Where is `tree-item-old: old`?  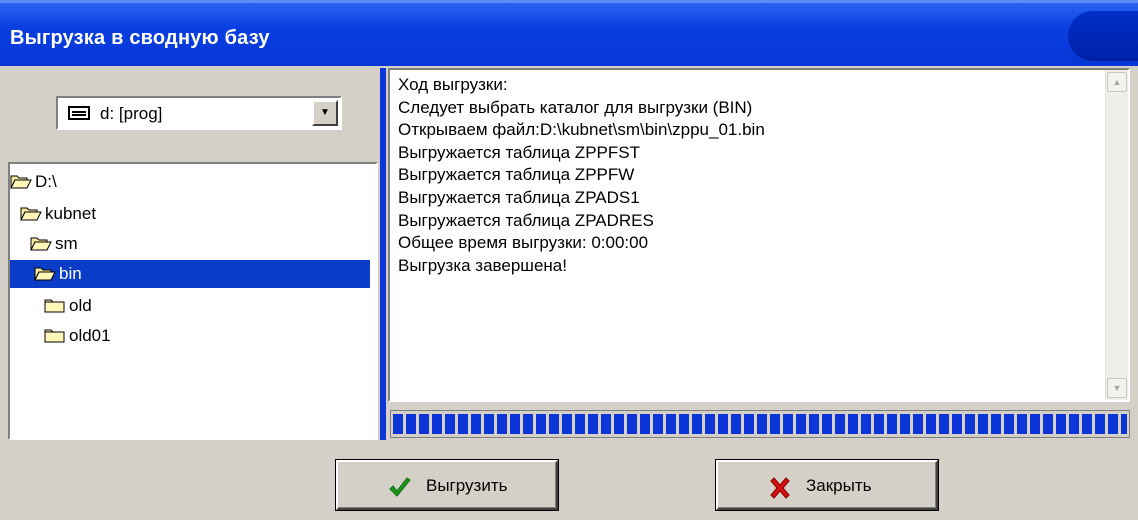
tree-item-old: old is located at coordinates (68, 306).